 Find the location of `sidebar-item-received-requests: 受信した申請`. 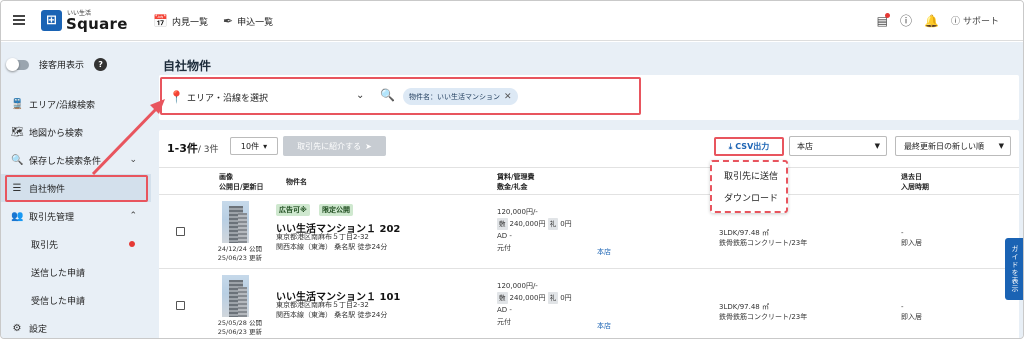

sidebar-item-received-requests: 受信した申請 is located at coordinates (76, 300).